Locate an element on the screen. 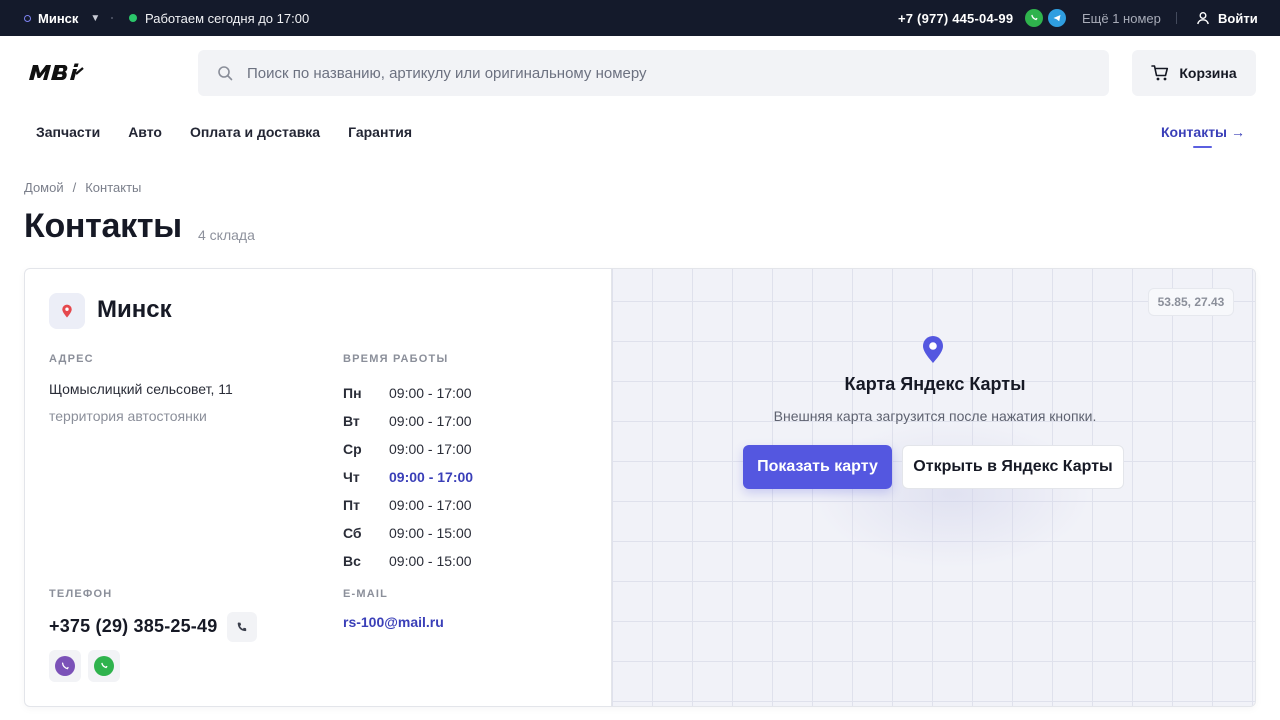 This screenshot has width=1280, height=720. main-nav: Запчасти Авто Оплата и доставка Гарантия is located at coordinates (238, 133).